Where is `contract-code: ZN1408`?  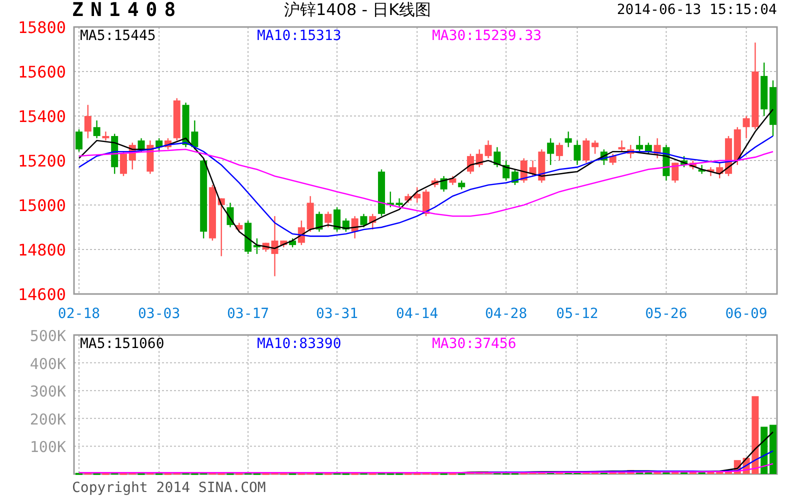
contract-code: ZN1408 is located at coordinates (128, 10).